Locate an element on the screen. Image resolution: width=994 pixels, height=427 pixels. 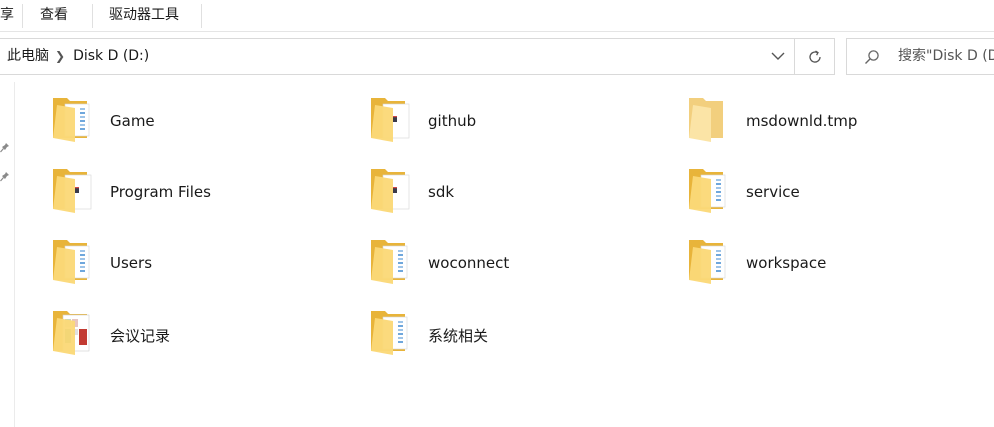
folder-item: 会议记录 is located at coordinates (201, 338).